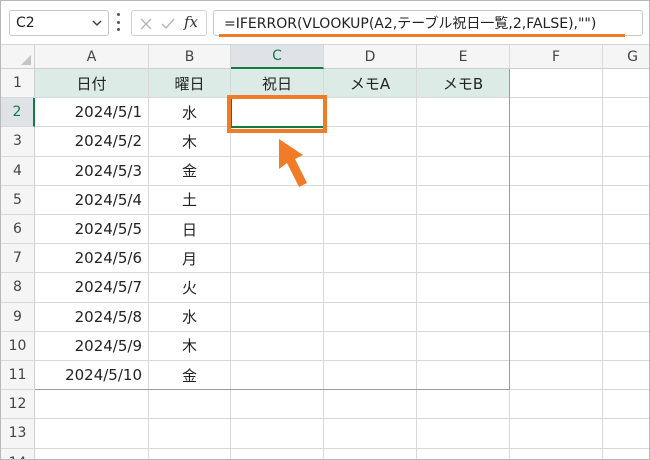  I want to click on cell-c14, so click(277, 453).